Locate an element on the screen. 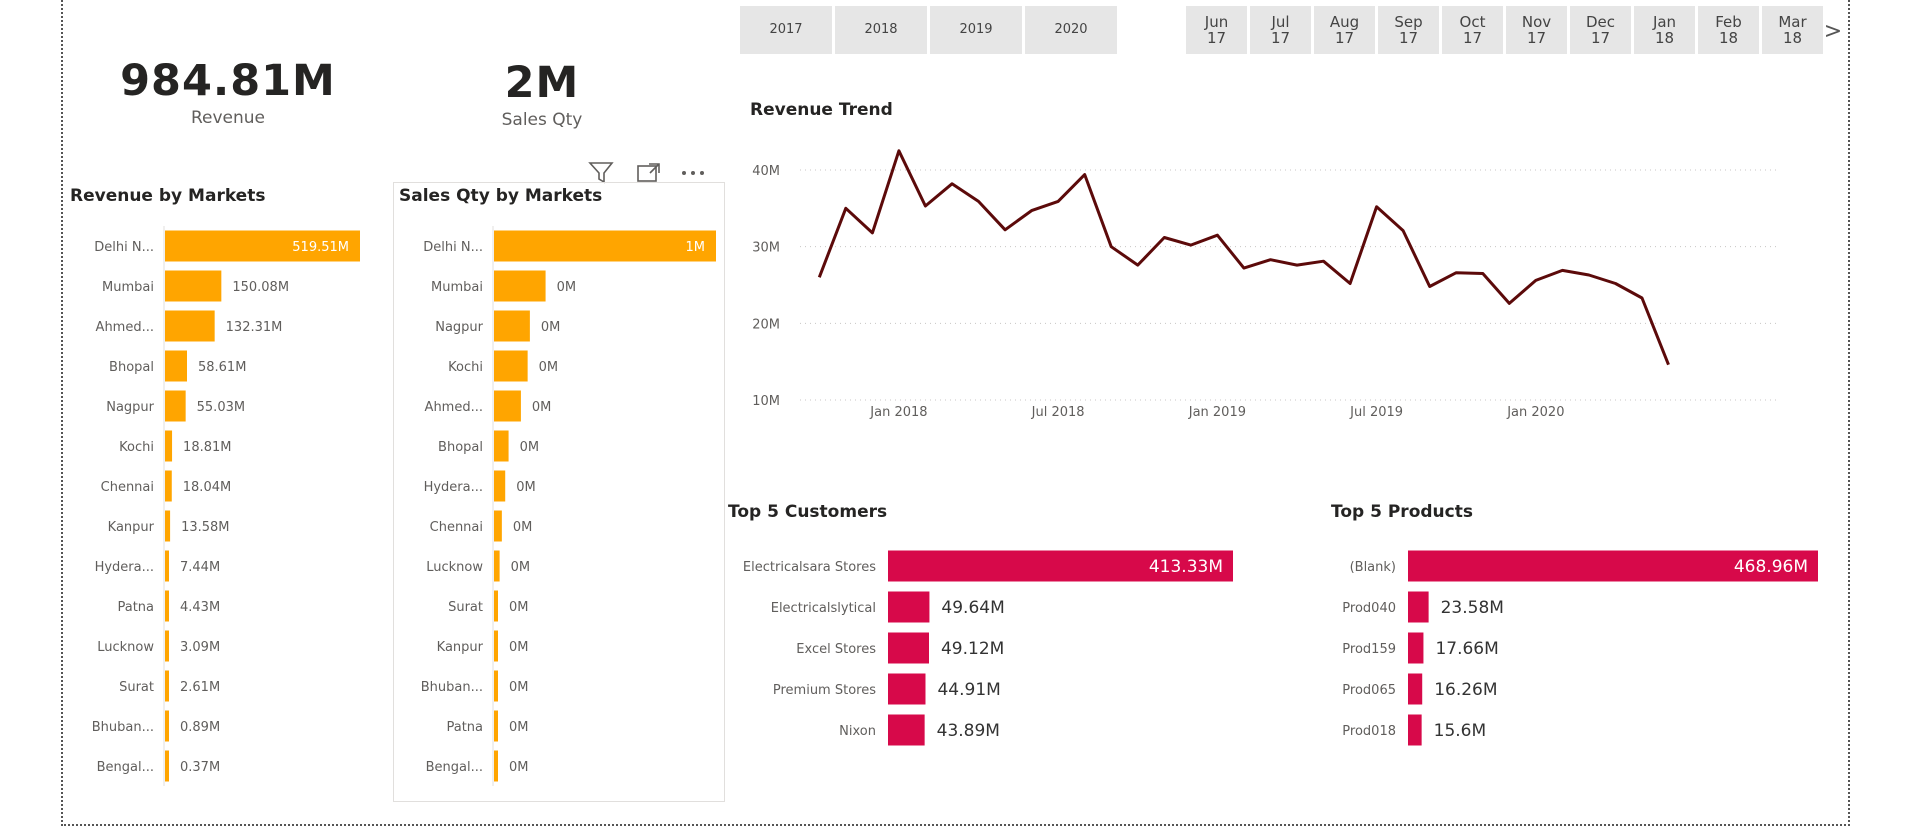  more-options-icon is located at coordinates (693, 173).